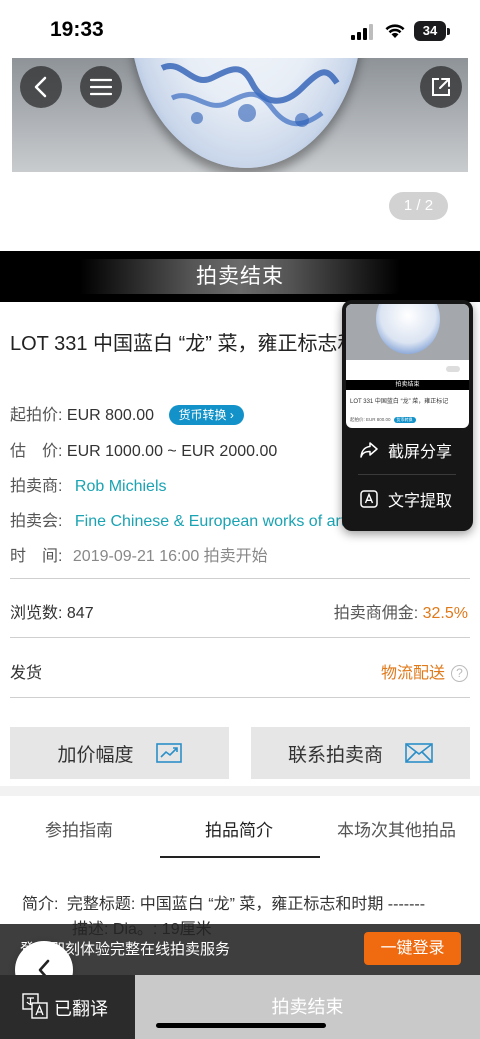  What do you see at coordinates (418, 206) in the screenshot?
I see `image-pager: 1 / 2` at bounding box center [418, 206].